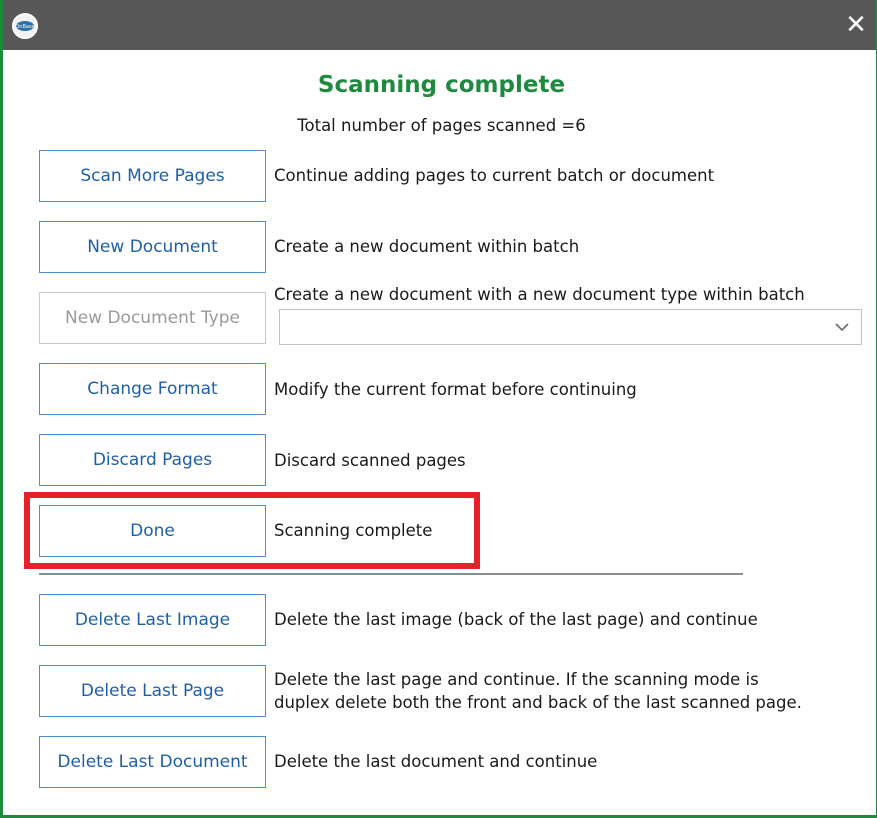  What do you see at coordinates (152, 762) in the screenshot?
I see `delete-last-document-button: Delete Last Document` at bounding box center [152, 762].